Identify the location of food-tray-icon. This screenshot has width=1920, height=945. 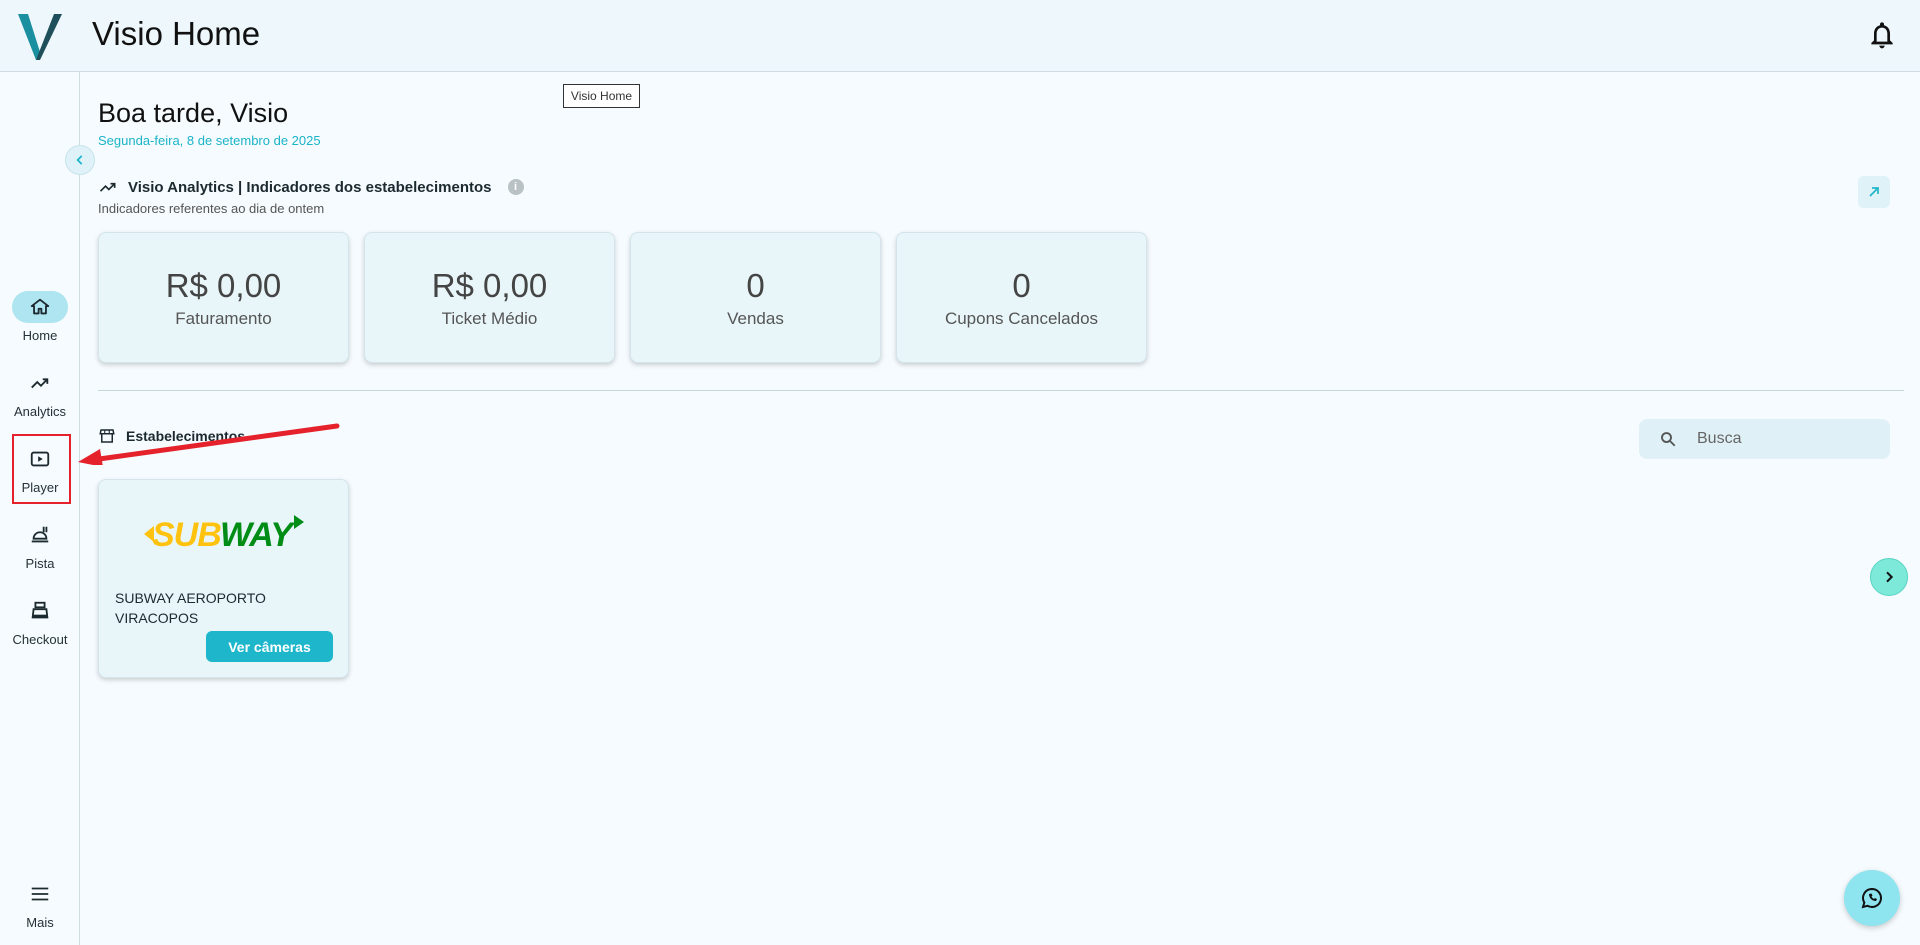
(40, 534).